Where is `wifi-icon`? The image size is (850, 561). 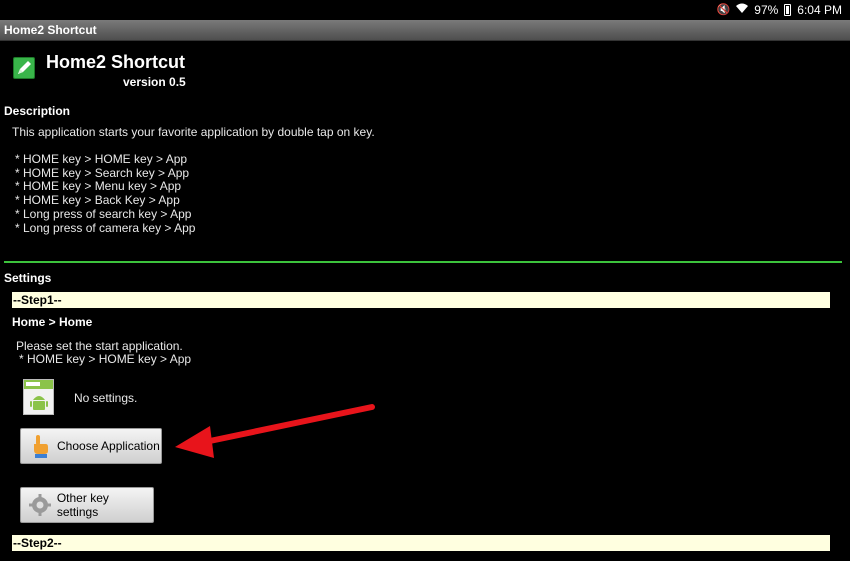
wifi-icon is located at coordinates (742, 10).